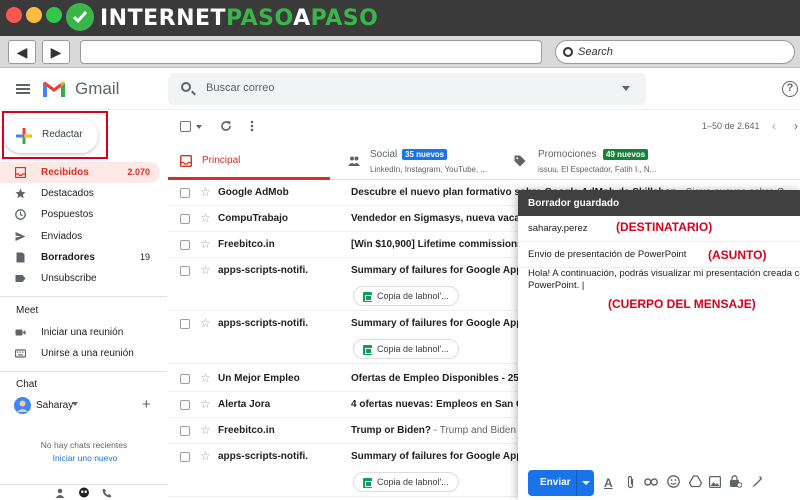 The image size is (800, 500). I want to click on main-menu-icon, so click(23, 89).